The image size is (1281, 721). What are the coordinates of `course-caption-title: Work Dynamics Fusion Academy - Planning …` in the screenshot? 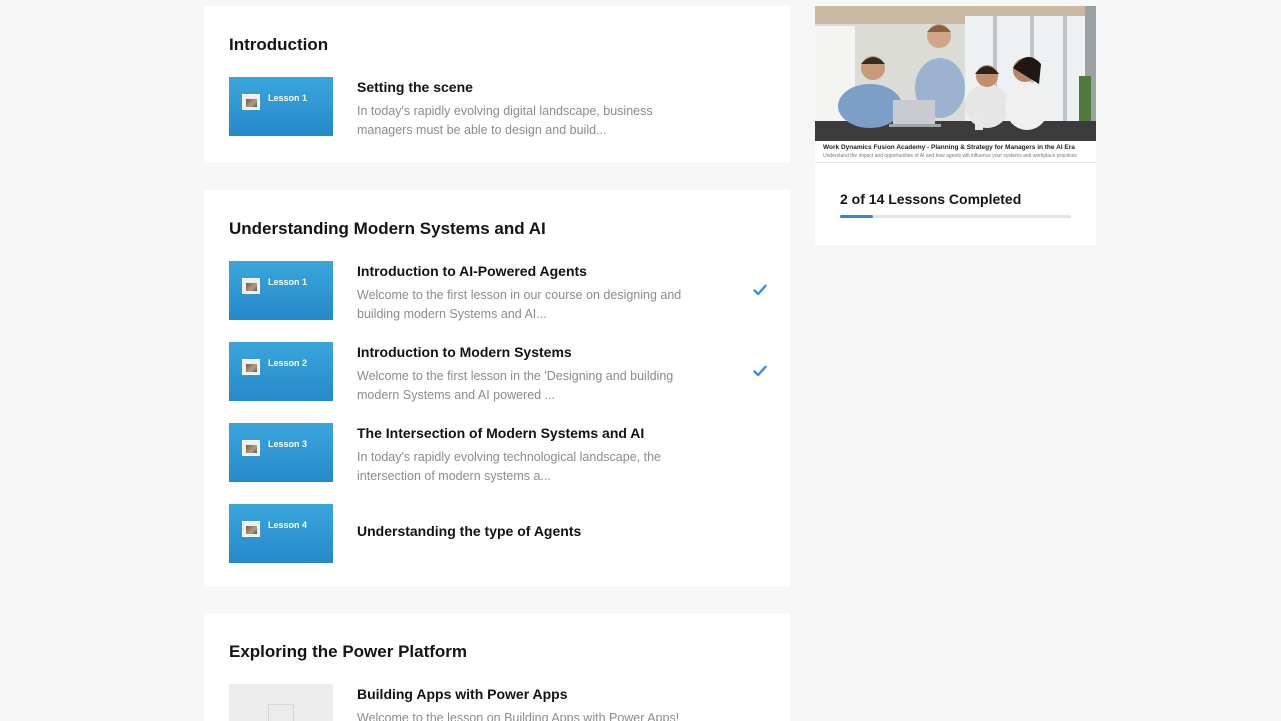 It's located at (949, 147).